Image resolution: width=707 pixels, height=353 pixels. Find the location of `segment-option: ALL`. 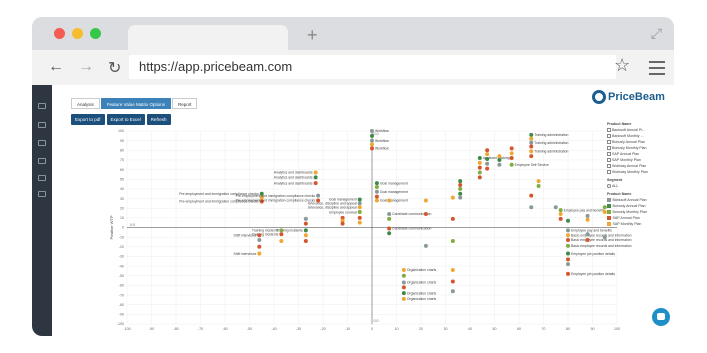

segment-option: ALL is located at coordinates (637, 186).